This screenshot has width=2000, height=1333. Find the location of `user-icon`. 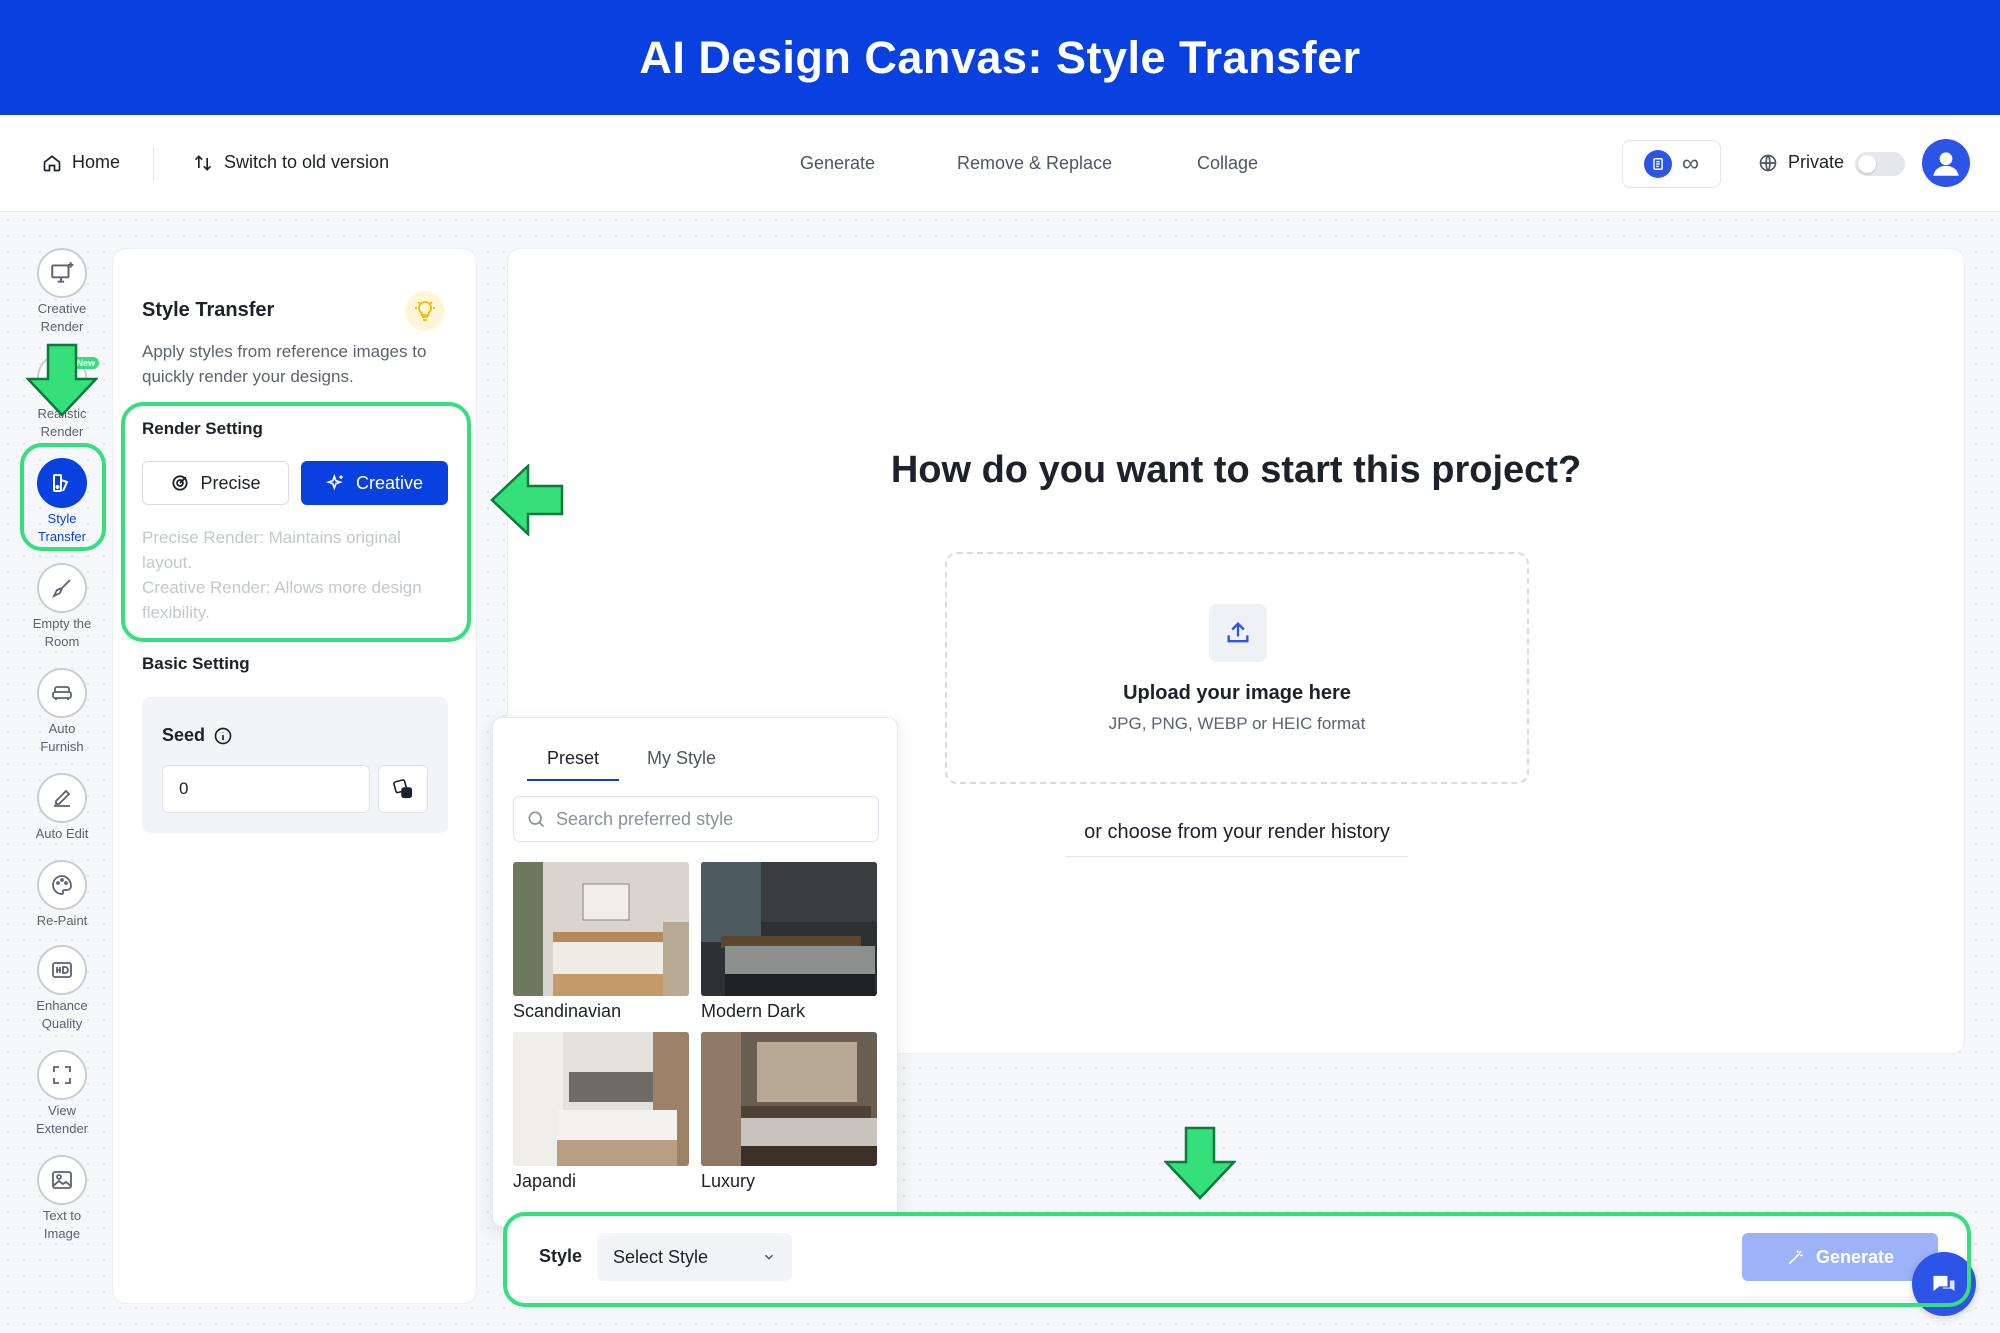

user-icon is located at coordinates (1946, 164).